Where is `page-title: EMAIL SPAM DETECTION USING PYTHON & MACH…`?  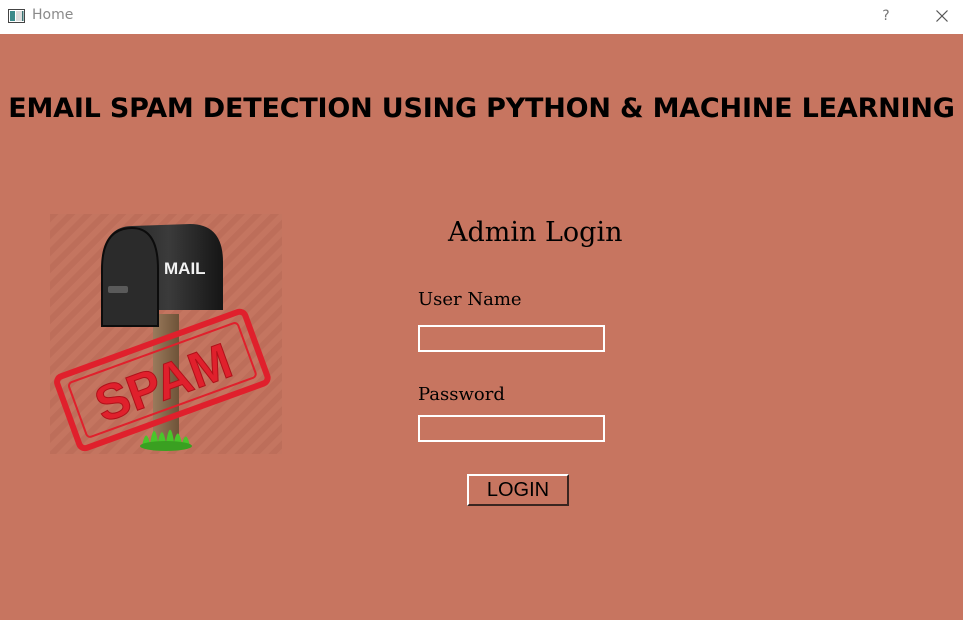
page-title: EMAIL SPAM DETECTION USING PYTHON & MACH… is located at coordinates (481, 108).